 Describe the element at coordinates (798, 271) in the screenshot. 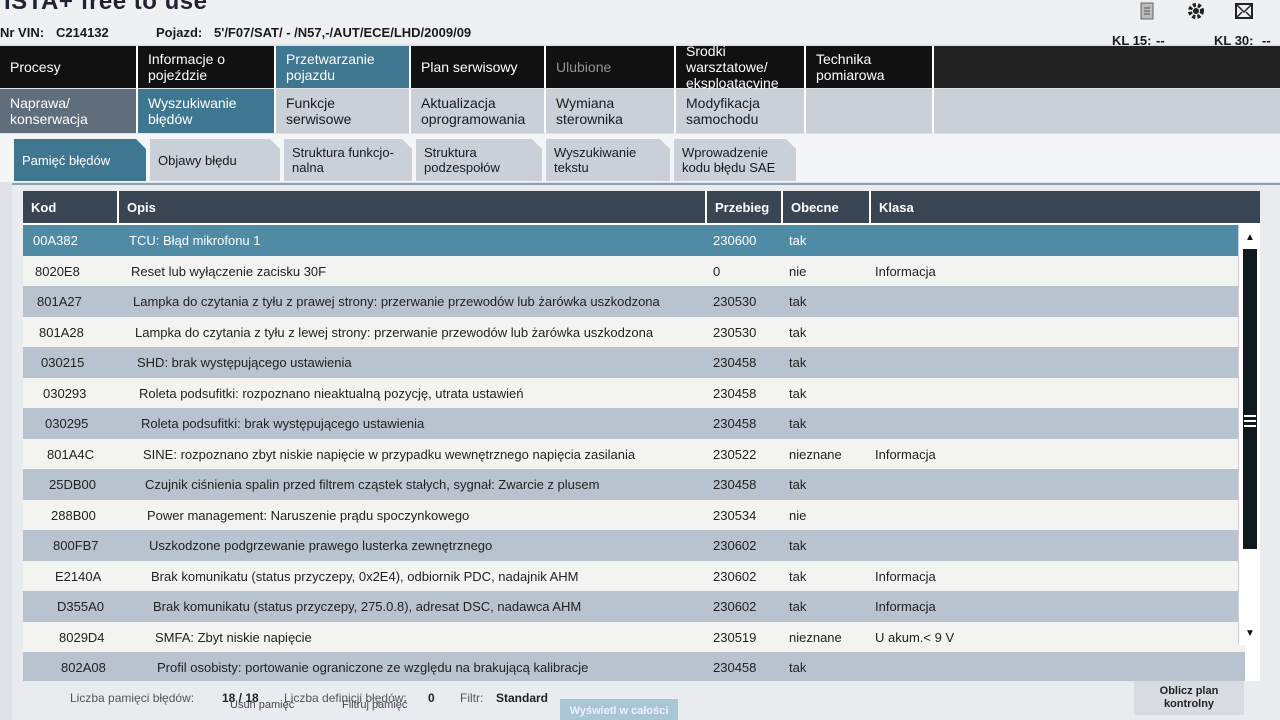

I see `cell-present: nie` at that location.